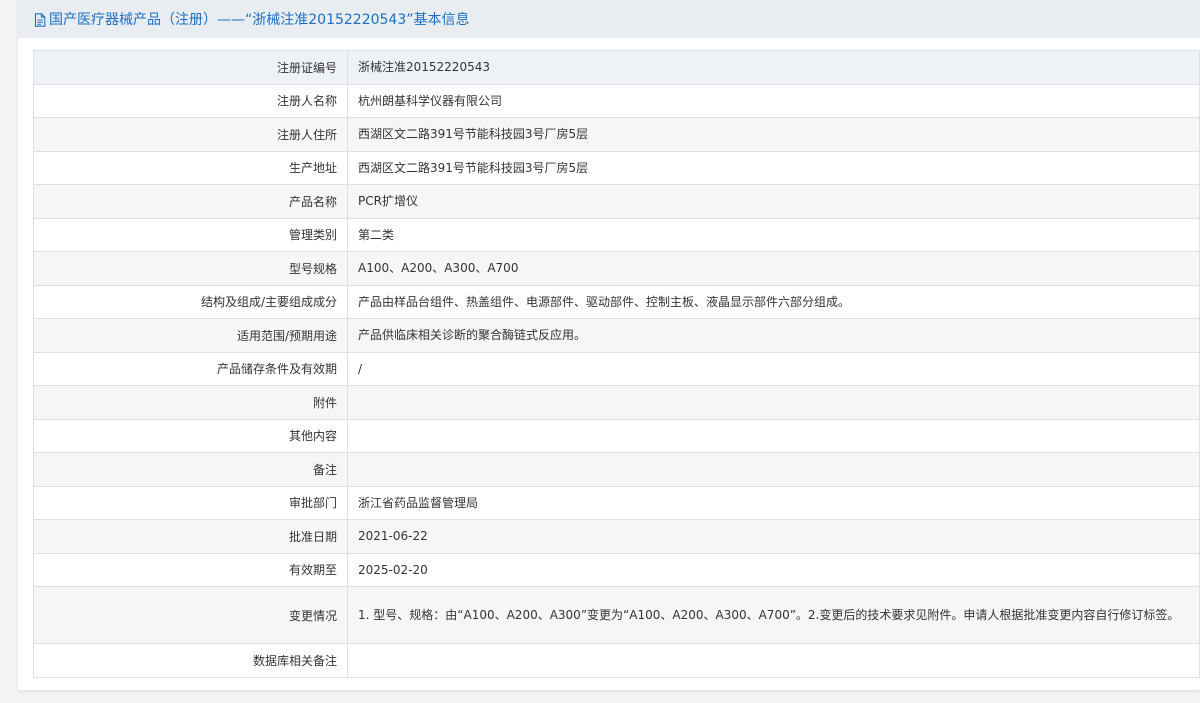 The height and width of the screenshot is (703, 1200). I want to click on title-bar: 国产医疗器械产品（注册）——“浙械注准20152220543”基本信息, so click(609, 19).